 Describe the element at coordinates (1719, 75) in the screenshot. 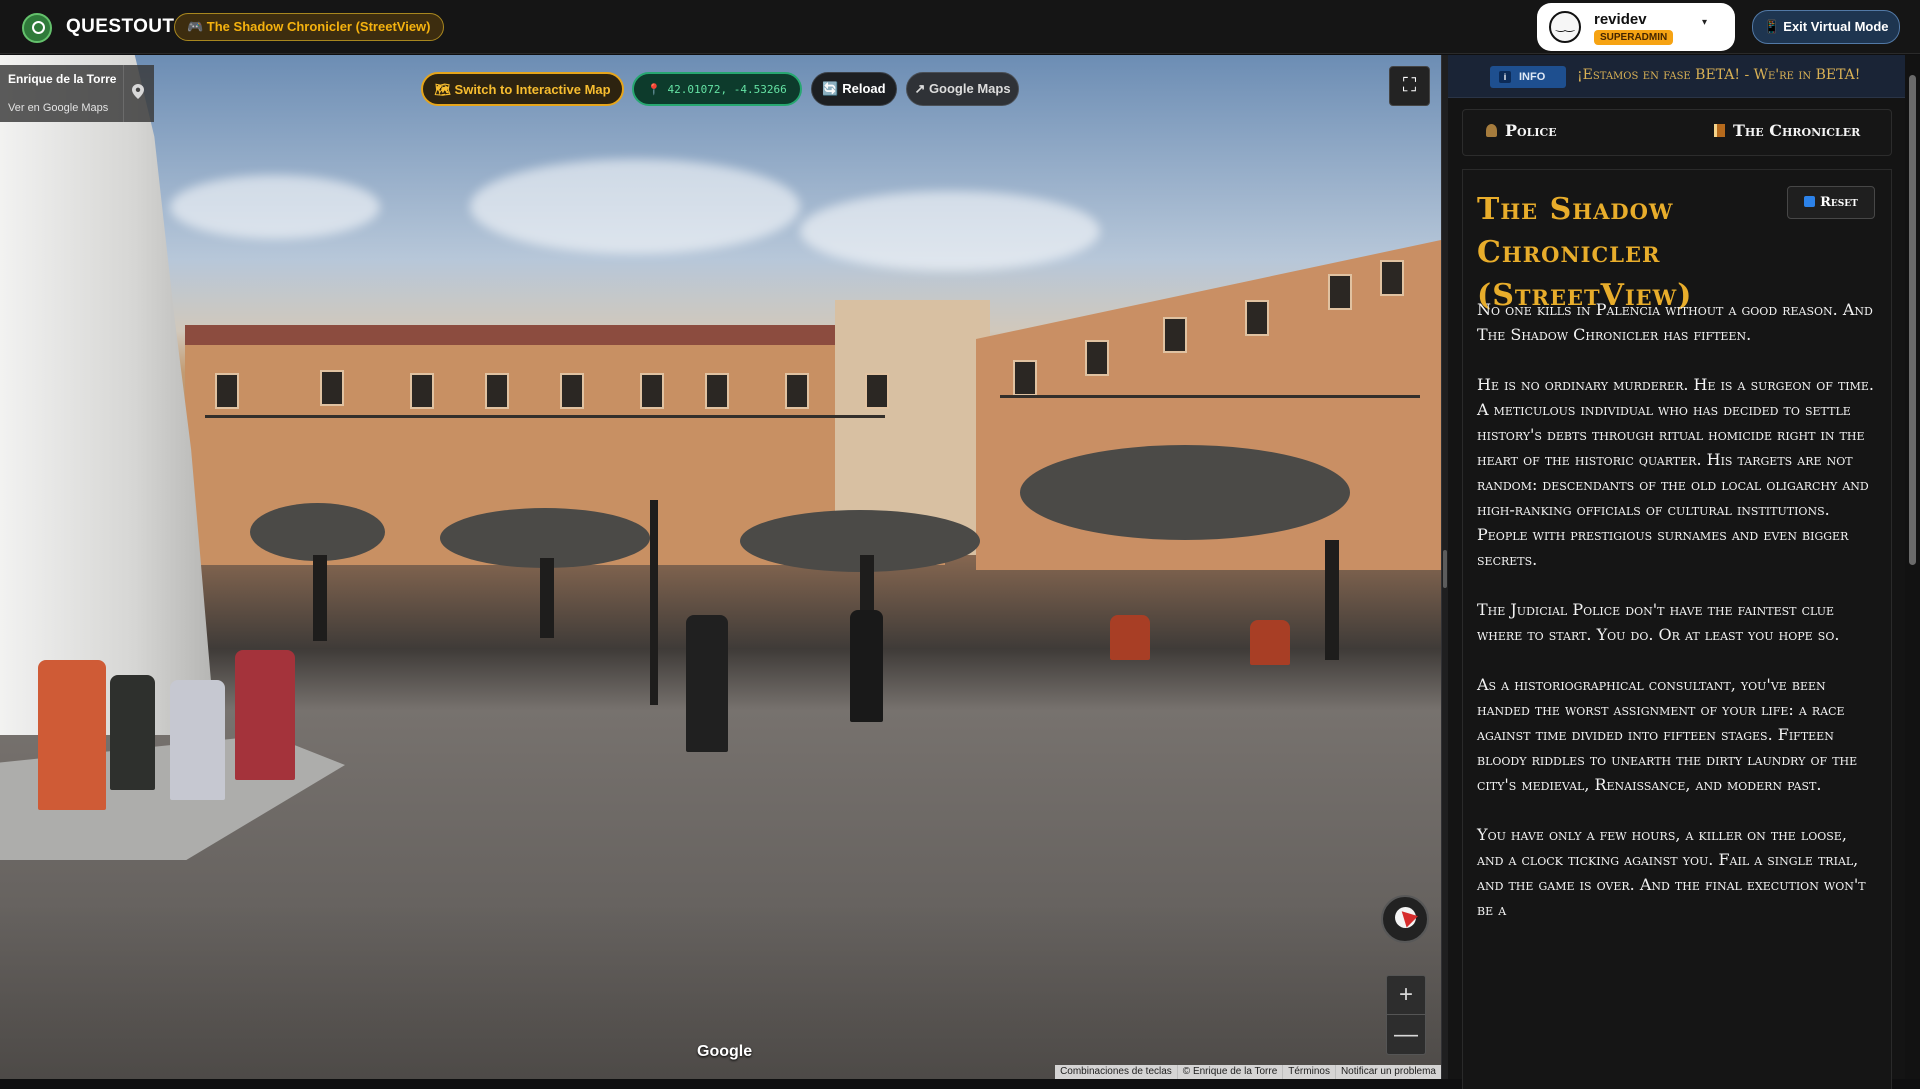

I see `beta-message: ¡Estamos en fase BETA! - We're in BETA!` at that location.